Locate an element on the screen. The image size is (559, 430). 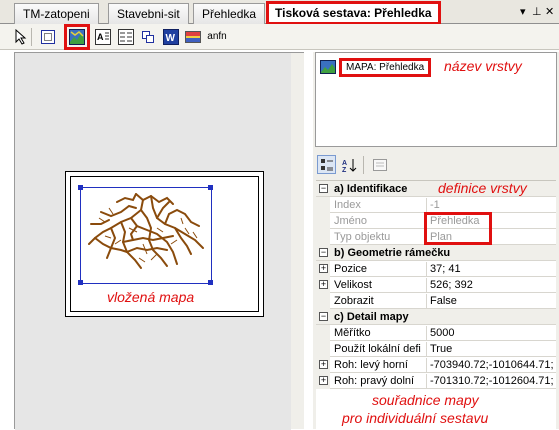
pin-icon: ⊥ is located at coordinates (537, 11).